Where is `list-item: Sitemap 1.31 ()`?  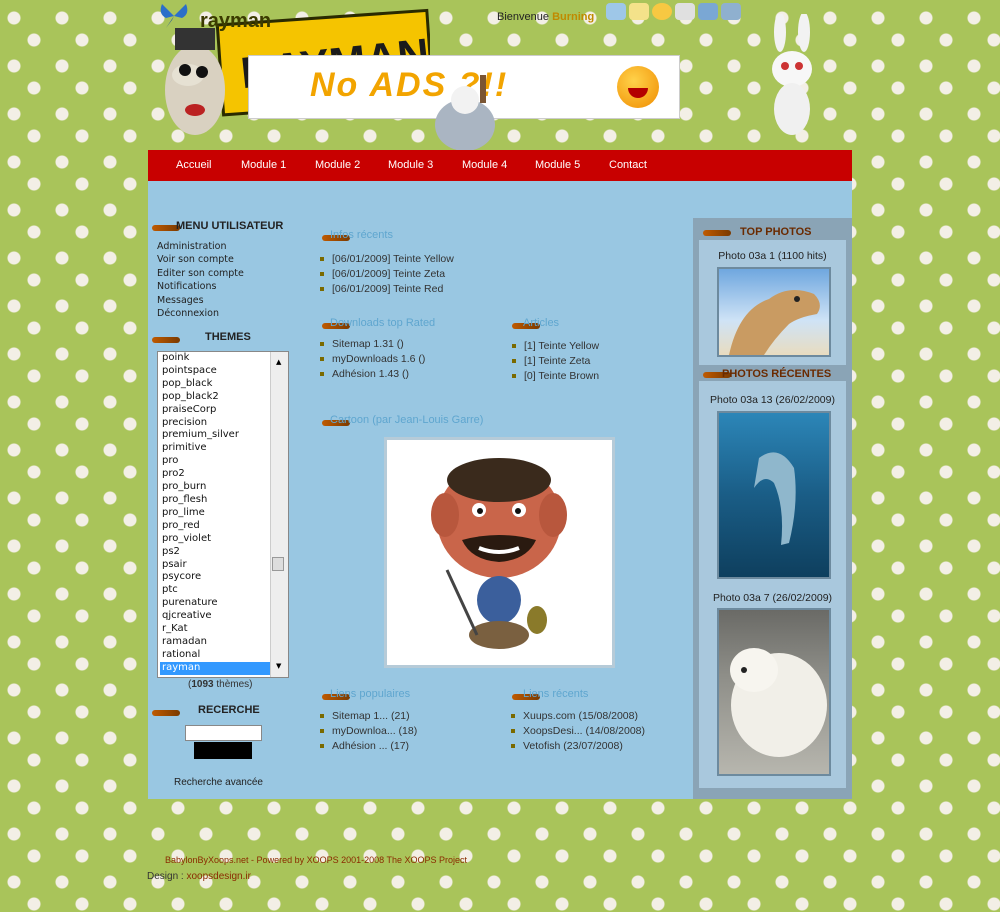 list-item: Sitemap 1.31 () is located at coordinates (372, 344).